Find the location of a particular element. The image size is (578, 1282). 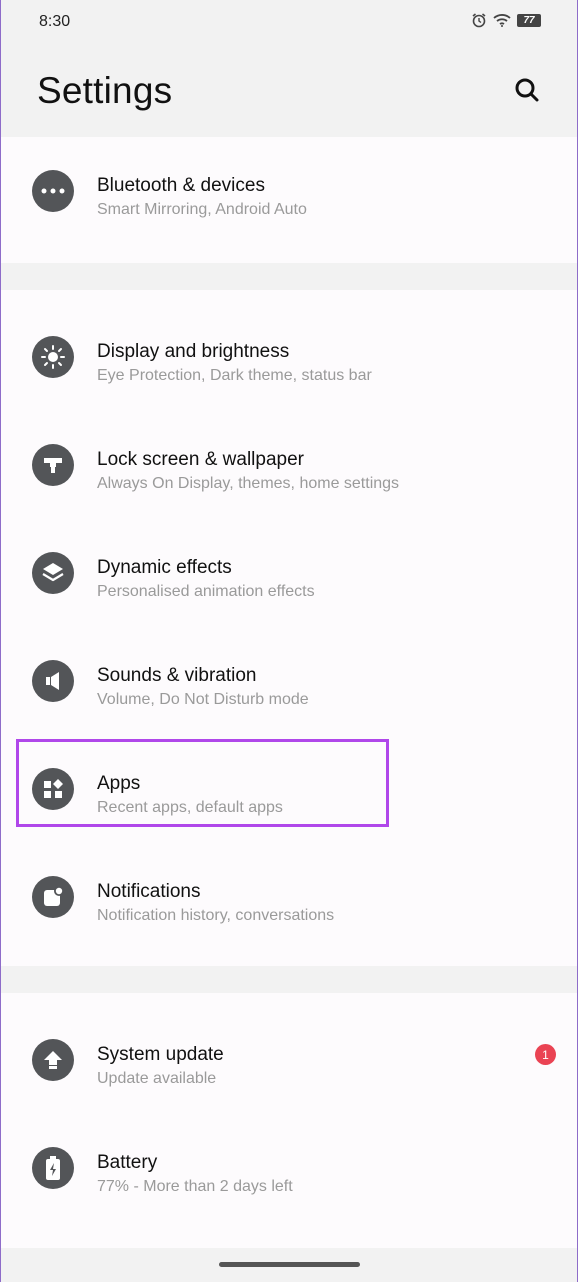

home-indicator is located at coordinates (289, 1264).